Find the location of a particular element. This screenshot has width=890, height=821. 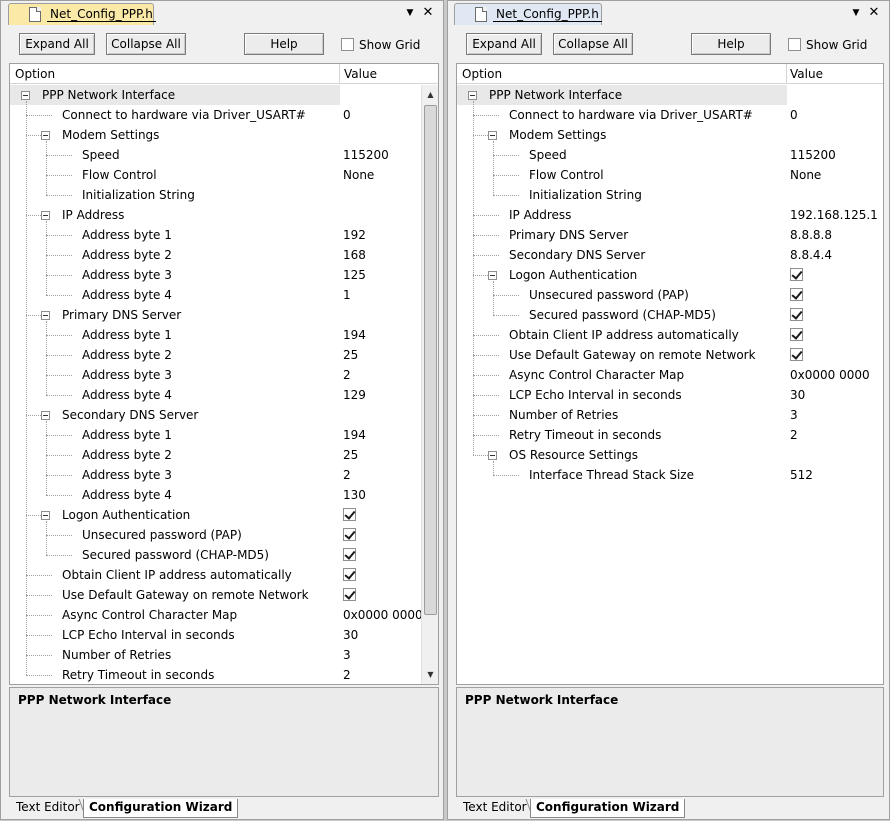

option-value: 8.8.8.8 is located at coordinates (811, 235).